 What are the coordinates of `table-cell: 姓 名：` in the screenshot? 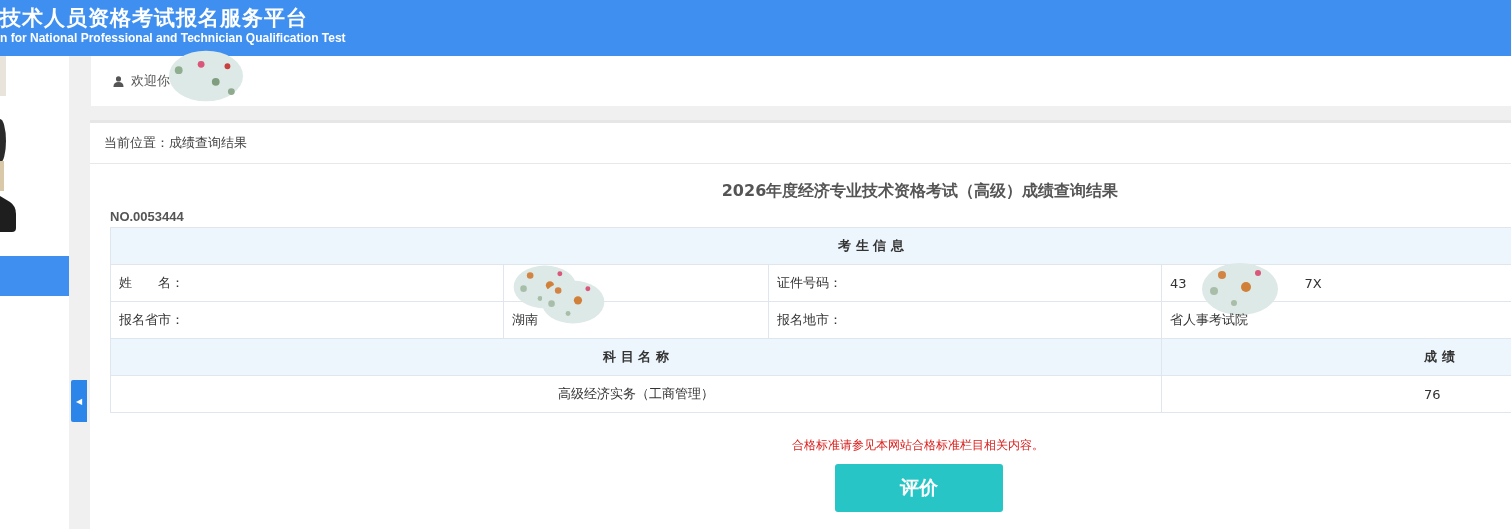 It's located at (307, 283).